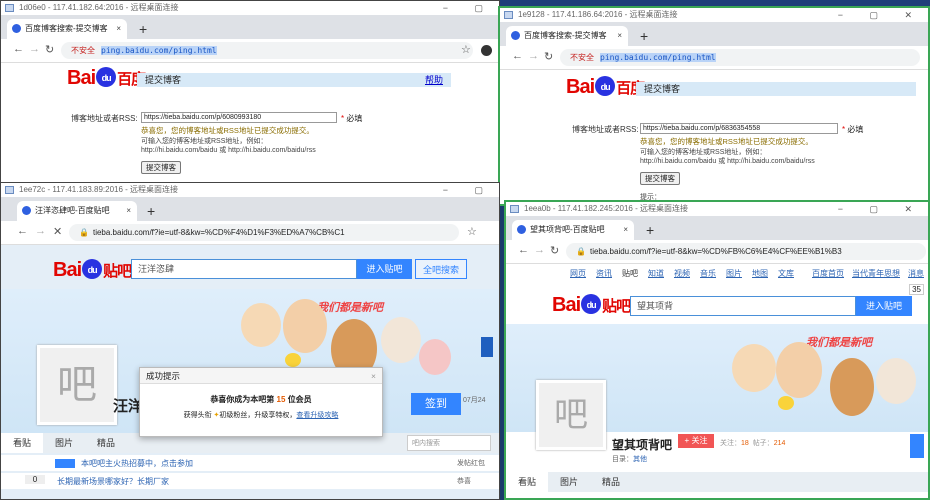 The height and width of the screenshot is (500, 930). What do you see at coordinates (682, 273) in the screenshot?
I see `nav-link: 视频` at bounding box center [682, 273].